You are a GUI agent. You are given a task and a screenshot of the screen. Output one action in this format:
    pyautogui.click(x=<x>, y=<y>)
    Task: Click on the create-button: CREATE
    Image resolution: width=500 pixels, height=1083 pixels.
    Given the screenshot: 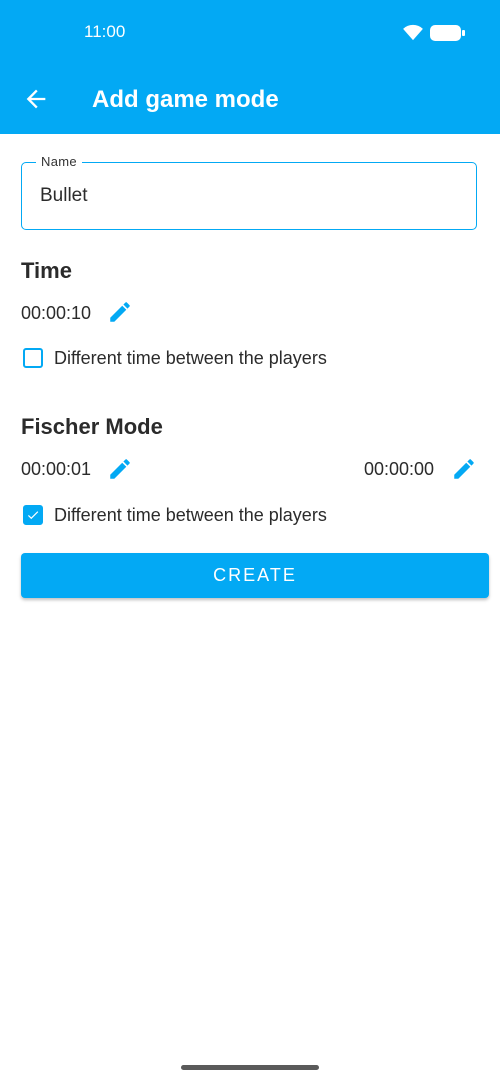 What is the action you would take?
    pyautogui.click(x=255, y=575)
    